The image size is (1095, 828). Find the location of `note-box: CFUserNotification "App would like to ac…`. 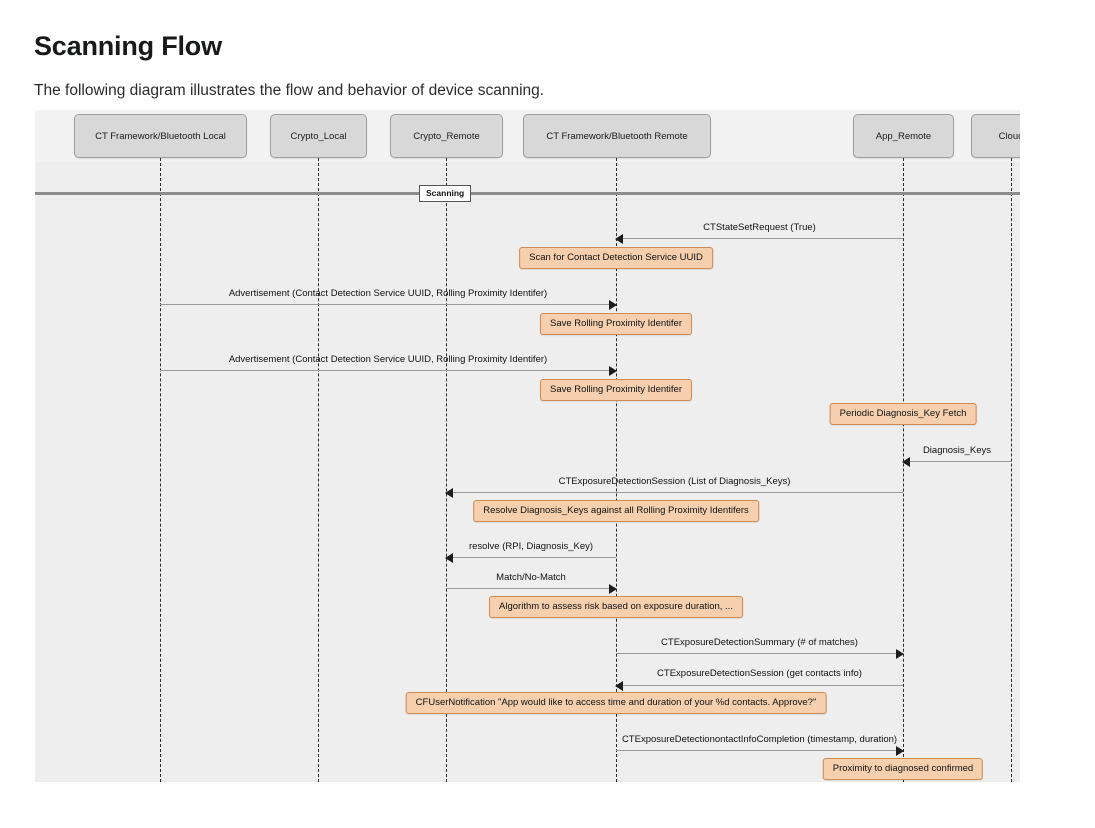

note-box: CFUserNotification "App would like to ac… is located at coordinates (616, 703).